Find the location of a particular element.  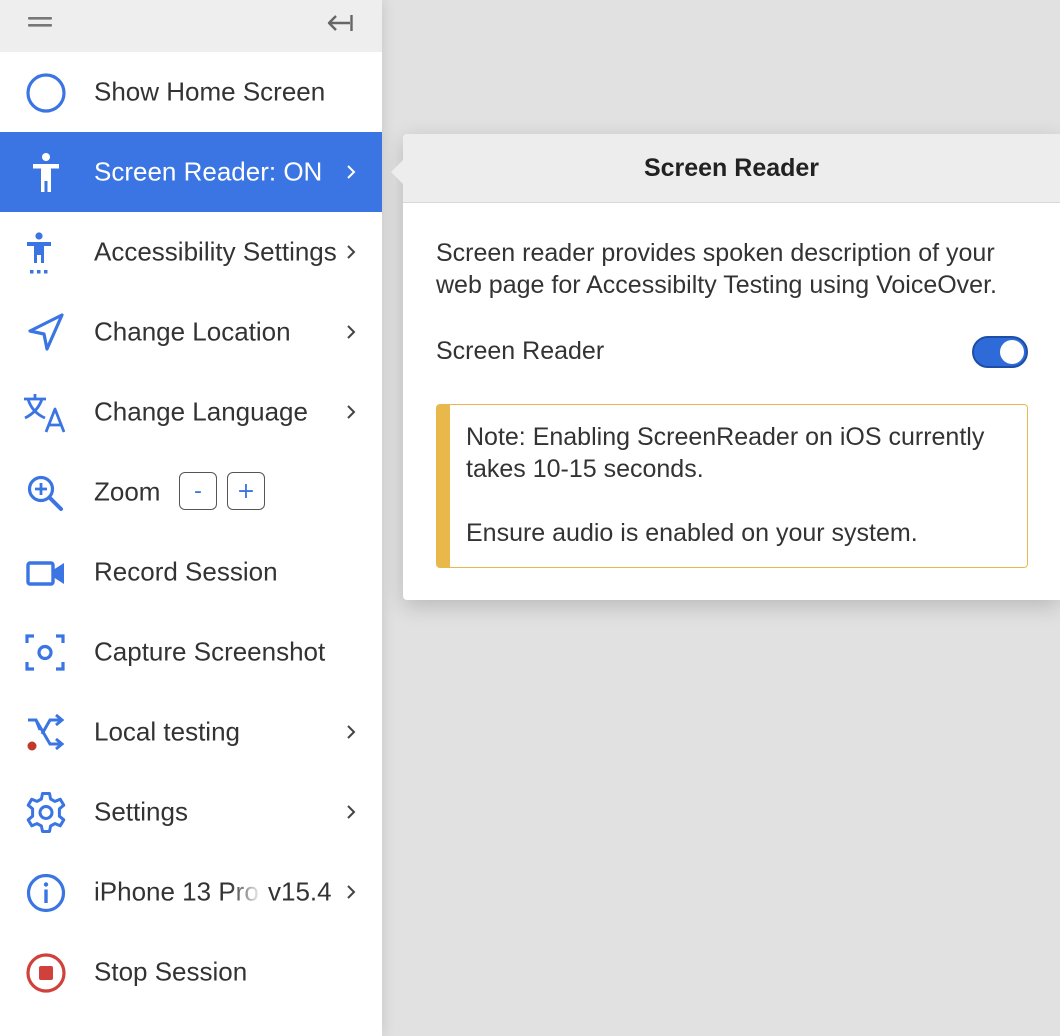

menu-item-show-home-screen: Show Home Screen is located at coordinates (191, 92).